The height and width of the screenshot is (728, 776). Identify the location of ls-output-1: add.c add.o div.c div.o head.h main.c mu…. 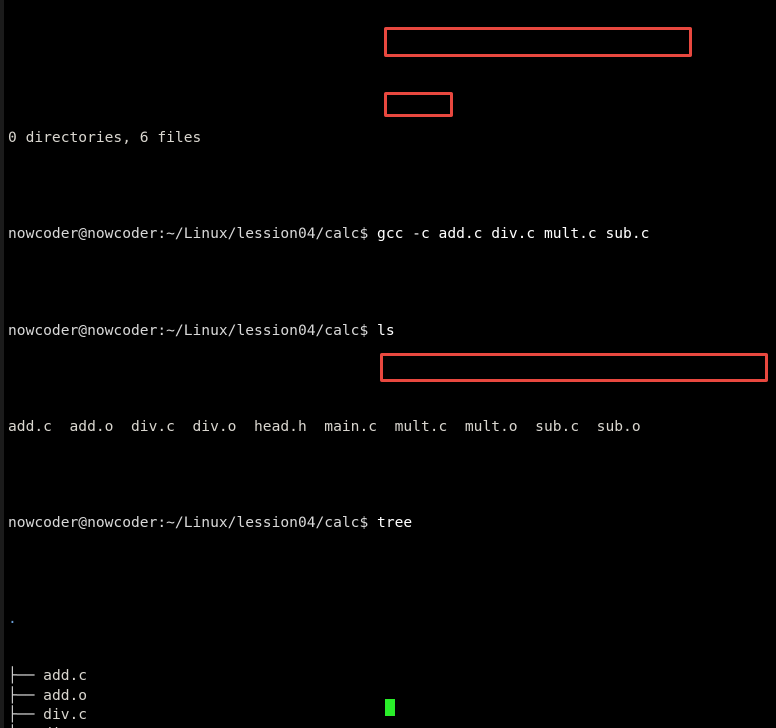
(324, 426).